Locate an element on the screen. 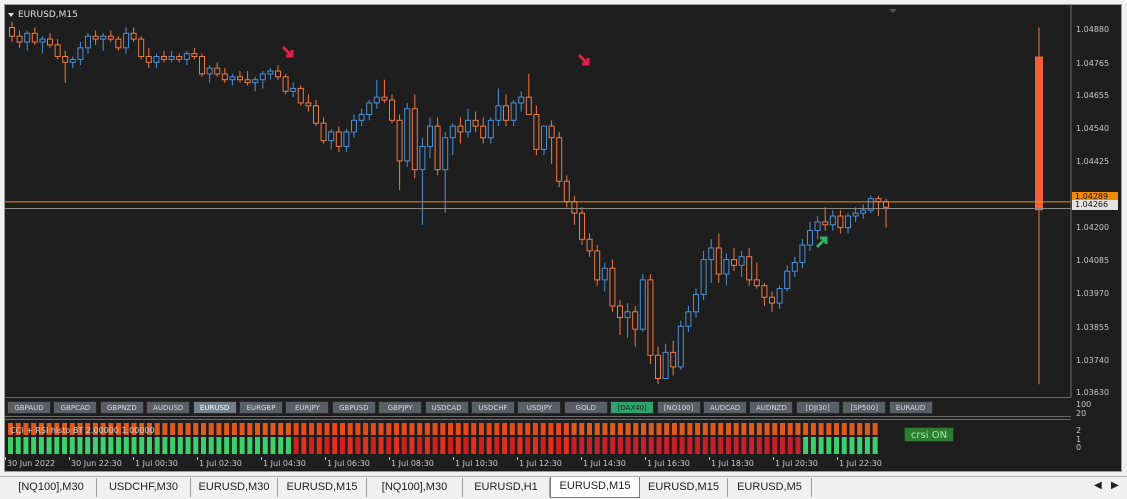  chart-tab: EURUSD,H1 is located at coordinates (506, 487).